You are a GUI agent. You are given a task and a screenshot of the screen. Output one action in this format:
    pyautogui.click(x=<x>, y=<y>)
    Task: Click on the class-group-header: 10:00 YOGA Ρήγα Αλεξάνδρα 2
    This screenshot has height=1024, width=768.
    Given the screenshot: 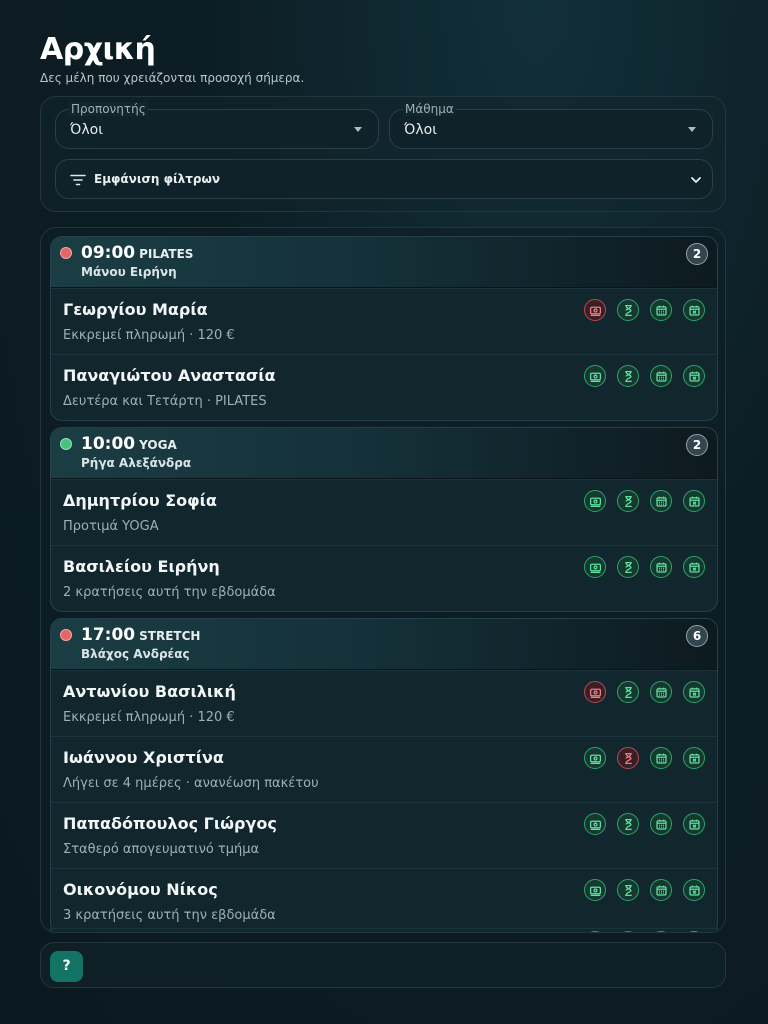 What is the action you would take?
    pyautogui.click(x=384, y=453)
    